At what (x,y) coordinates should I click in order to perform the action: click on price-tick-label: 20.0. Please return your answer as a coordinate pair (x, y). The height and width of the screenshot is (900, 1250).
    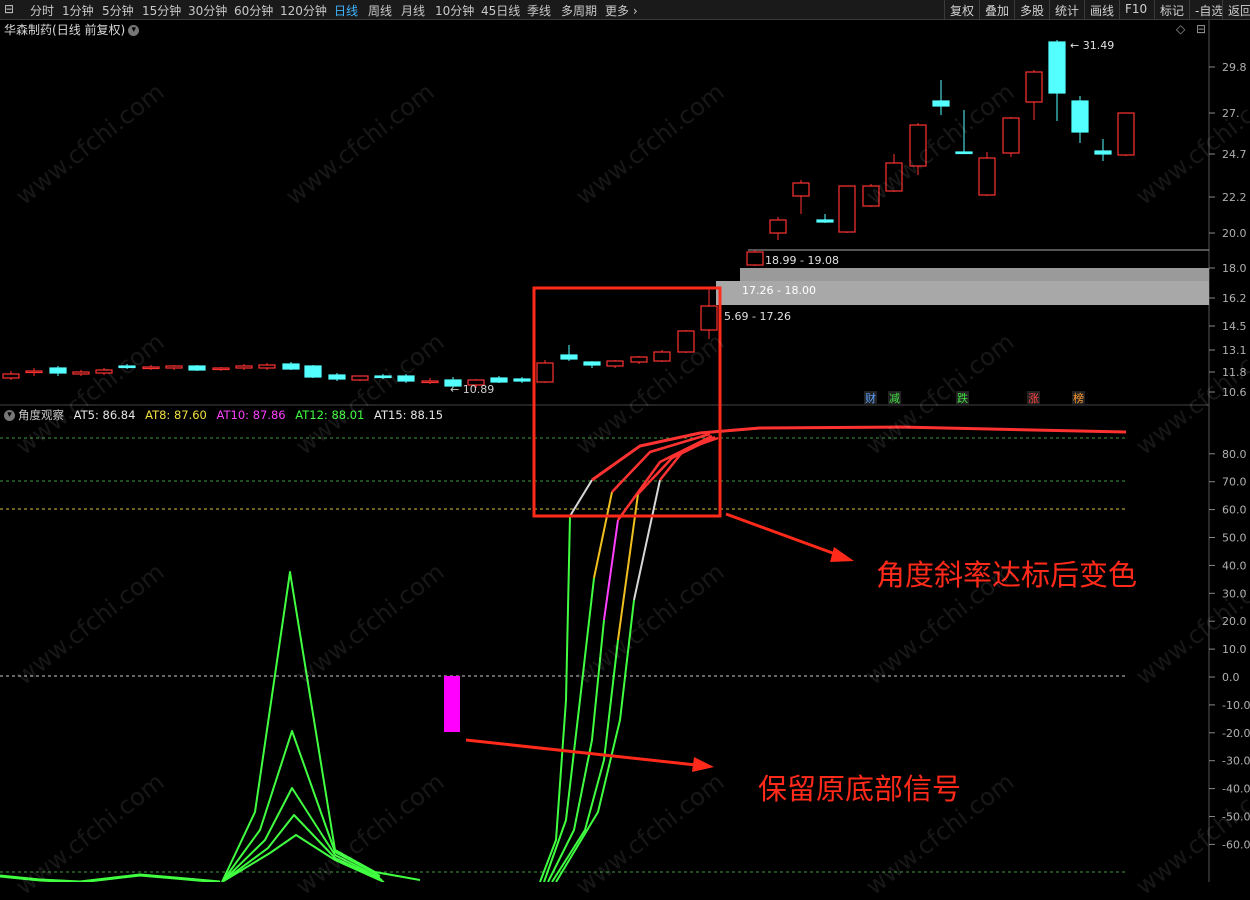
    Looking at the image, I should click on (1234, 233).